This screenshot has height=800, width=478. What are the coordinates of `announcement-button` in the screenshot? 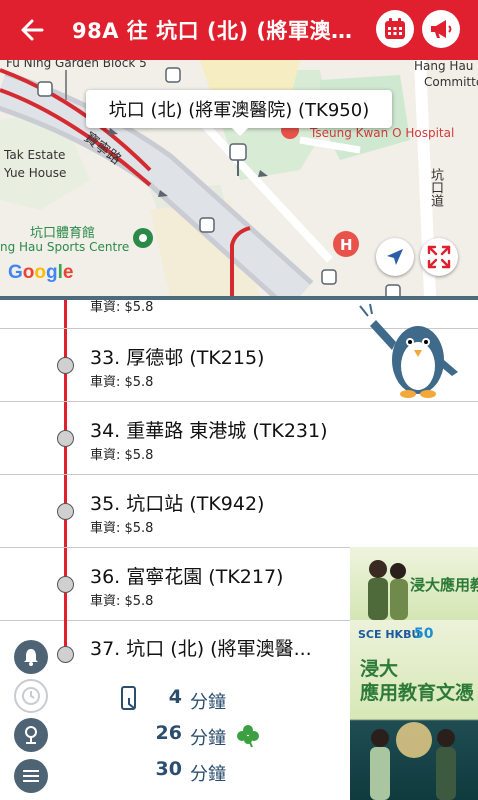 It's located at (441, 29).